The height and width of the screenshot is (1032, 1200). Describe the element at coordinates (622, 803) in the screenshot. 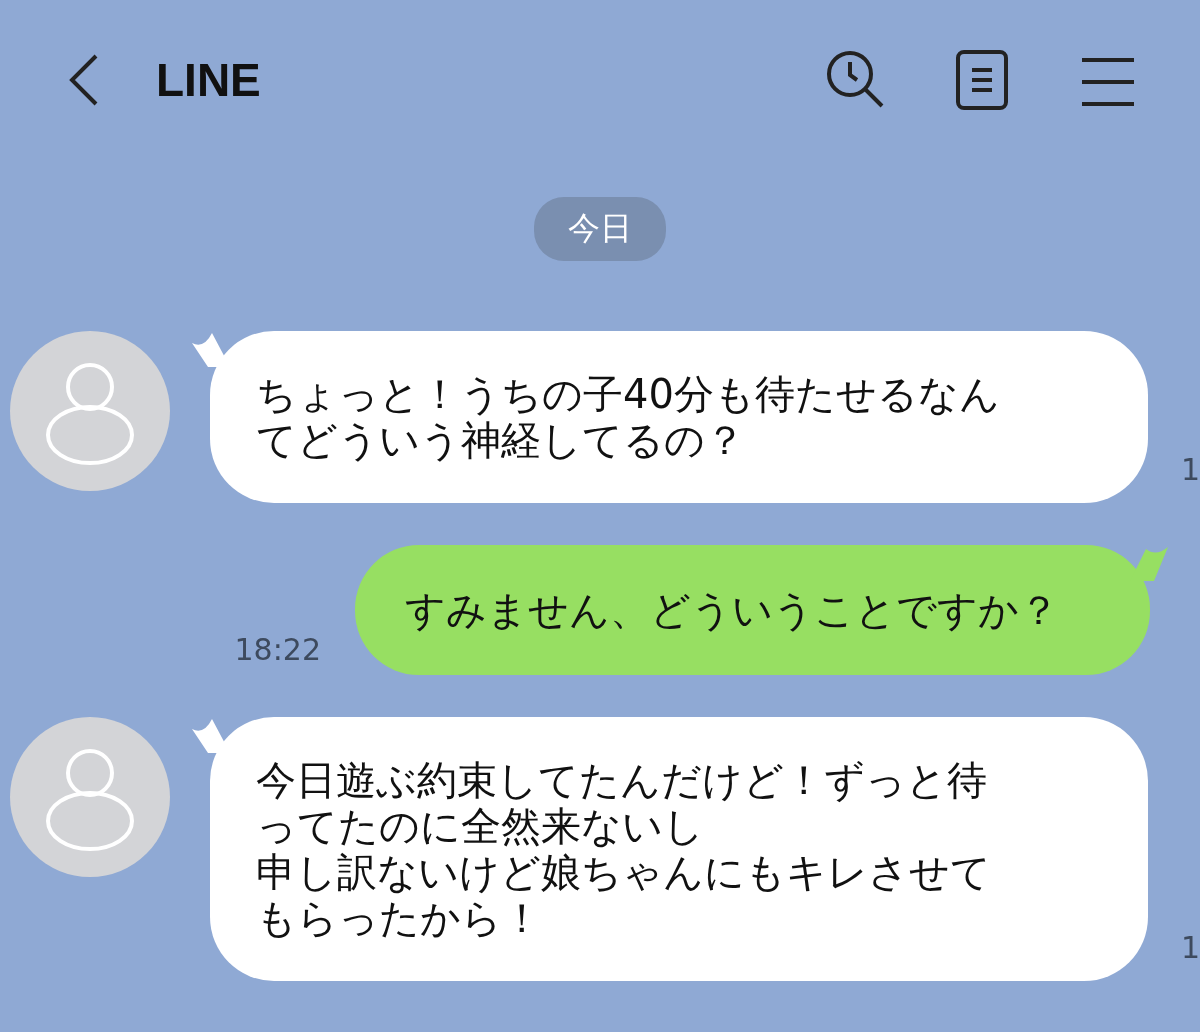

I see `message-text: 今日遊ぶ約束してたんだけど！ずっと待ってたのに全然来ないし` at that location.